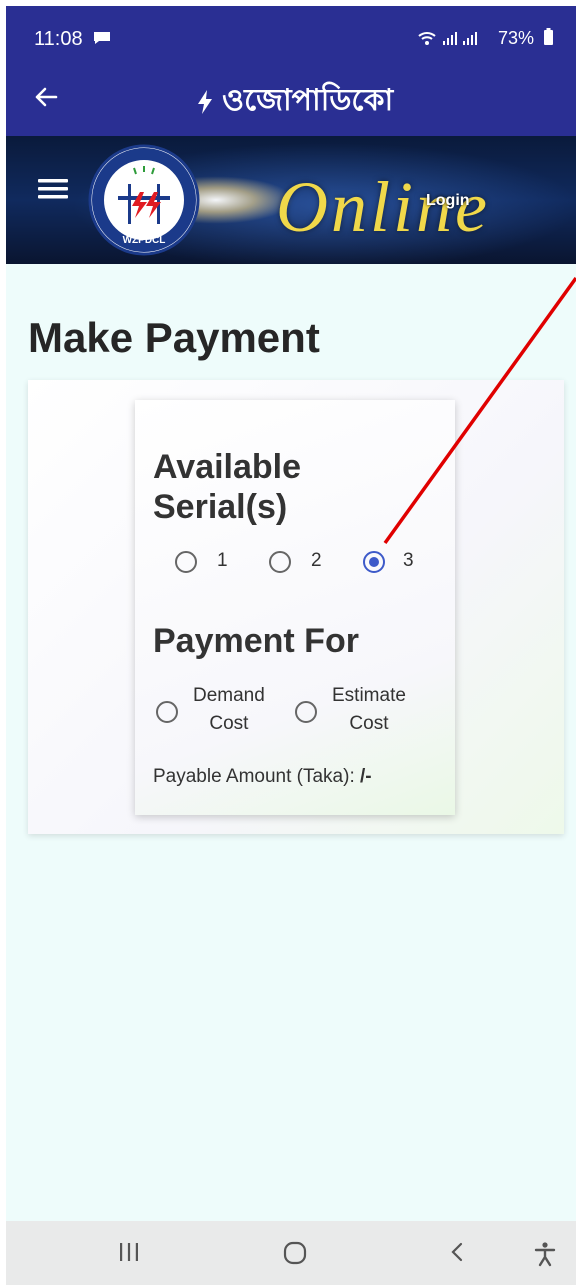 The image size is (576, 1285). I want to click on payable-amount: Payable Amount (Taka): /-, so click(262, 777).